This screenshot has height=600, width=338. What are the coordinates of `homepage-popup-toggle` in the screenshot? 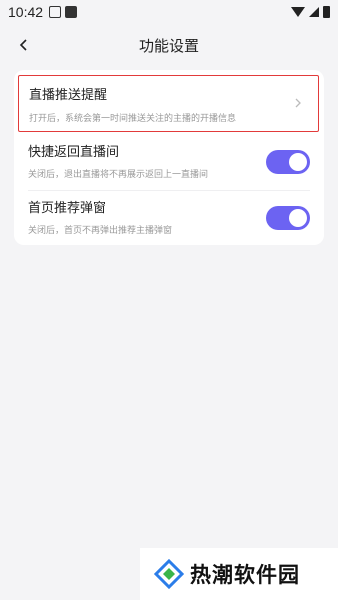 It's located at (288, 218).